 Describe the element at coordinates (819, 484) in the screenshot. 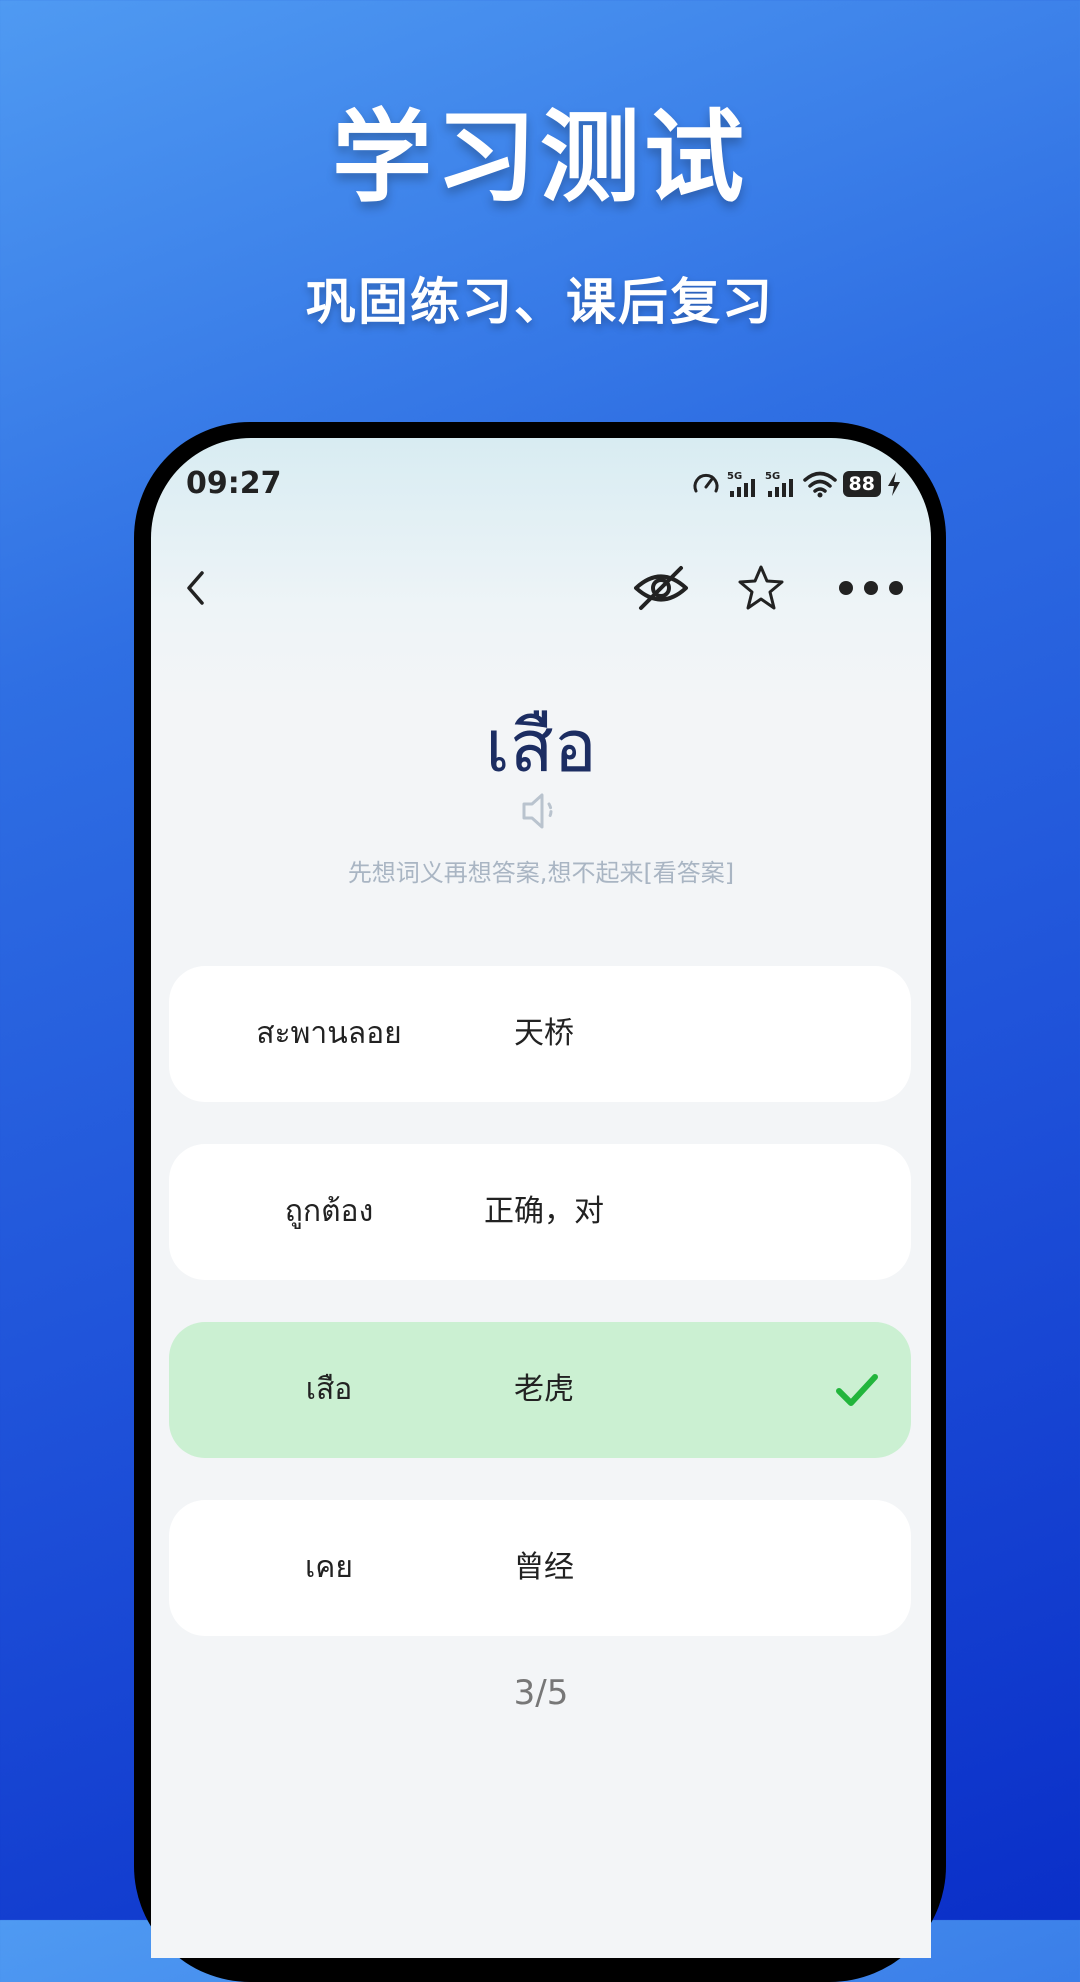

I see `wifi-icon` at that location.